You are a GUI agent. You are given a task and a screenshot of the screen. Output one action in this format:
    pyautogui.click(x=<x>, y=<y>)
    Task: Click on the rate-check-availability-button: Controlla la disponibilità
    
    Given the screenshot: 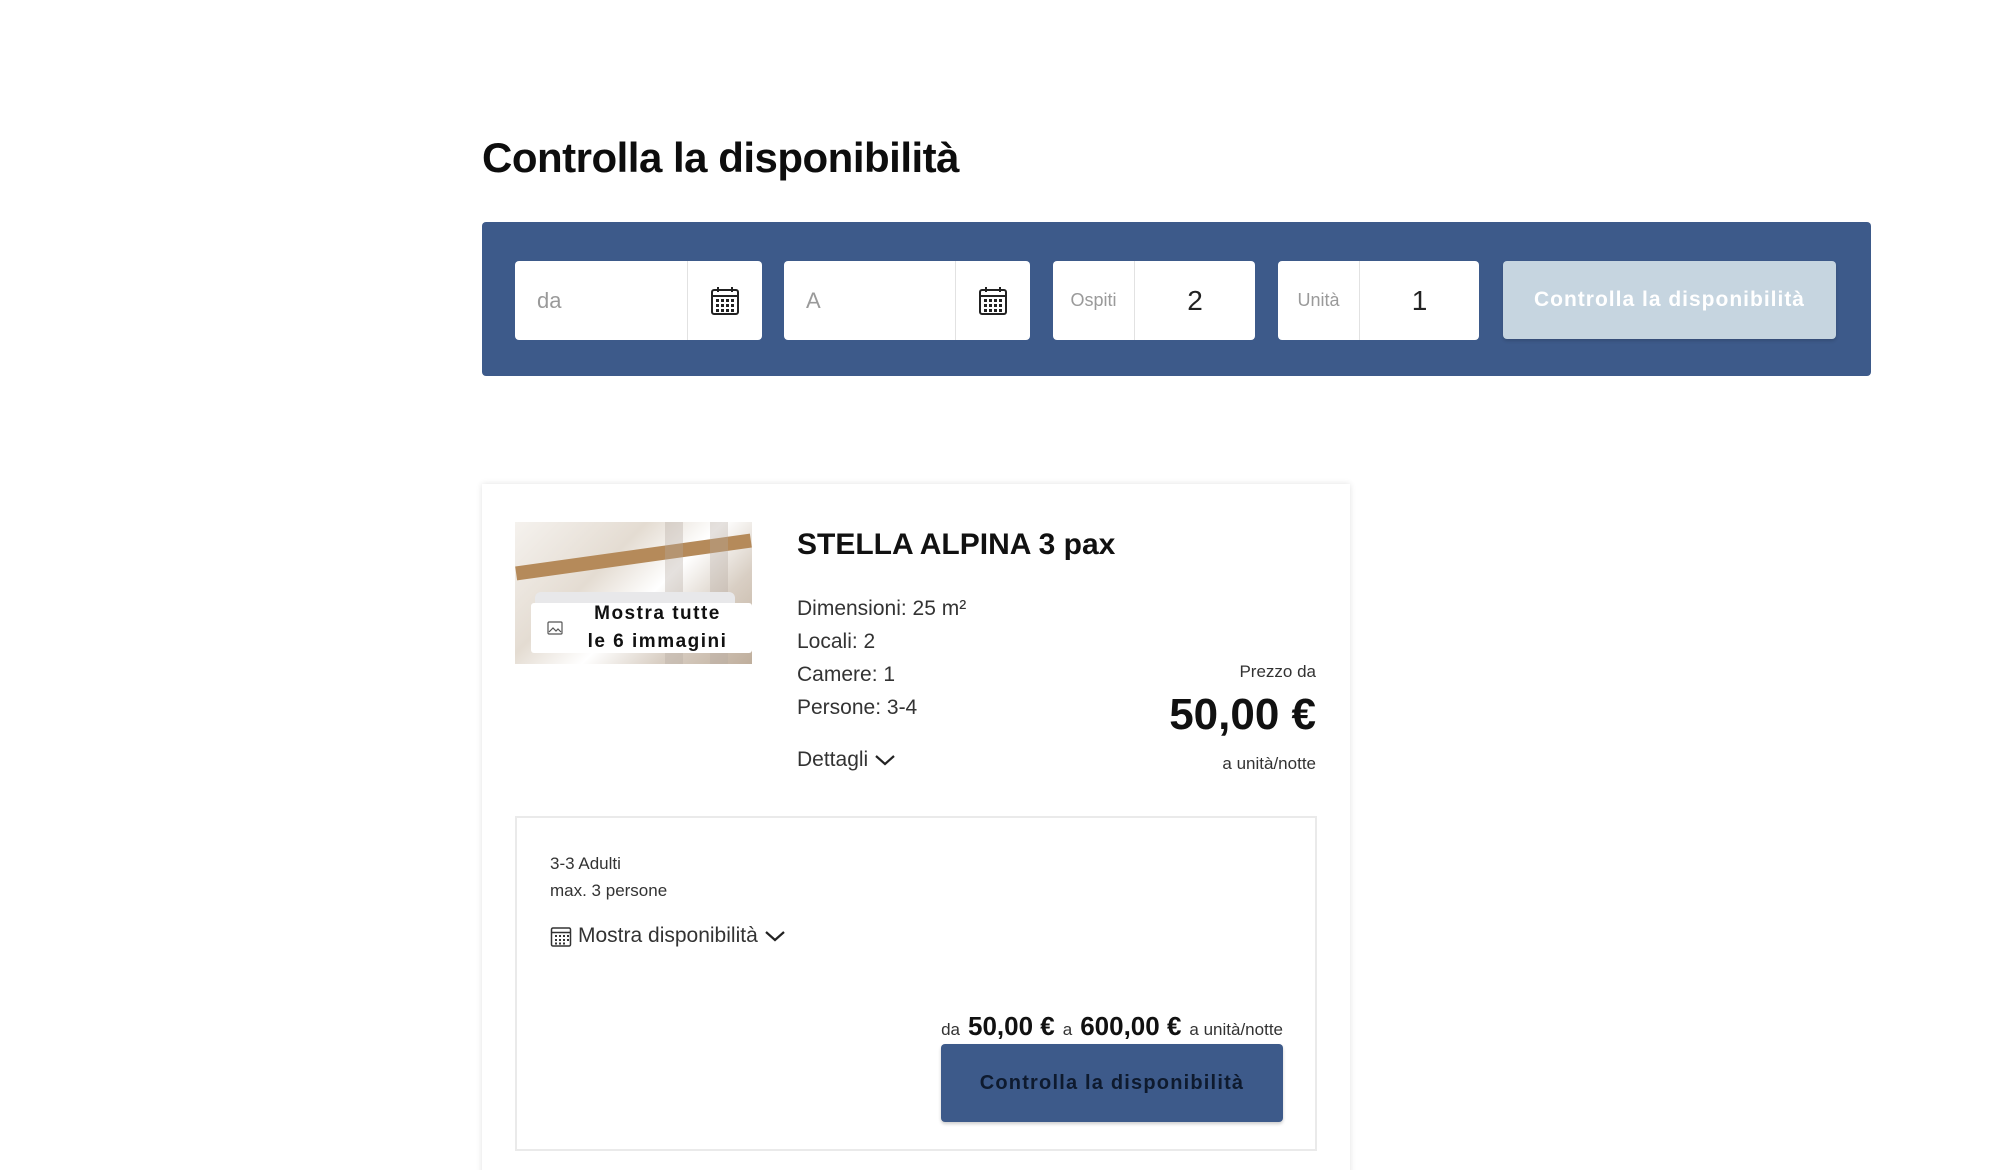 What is the action you would take?
    pyautogui.click(x=1112, y=1083)
    